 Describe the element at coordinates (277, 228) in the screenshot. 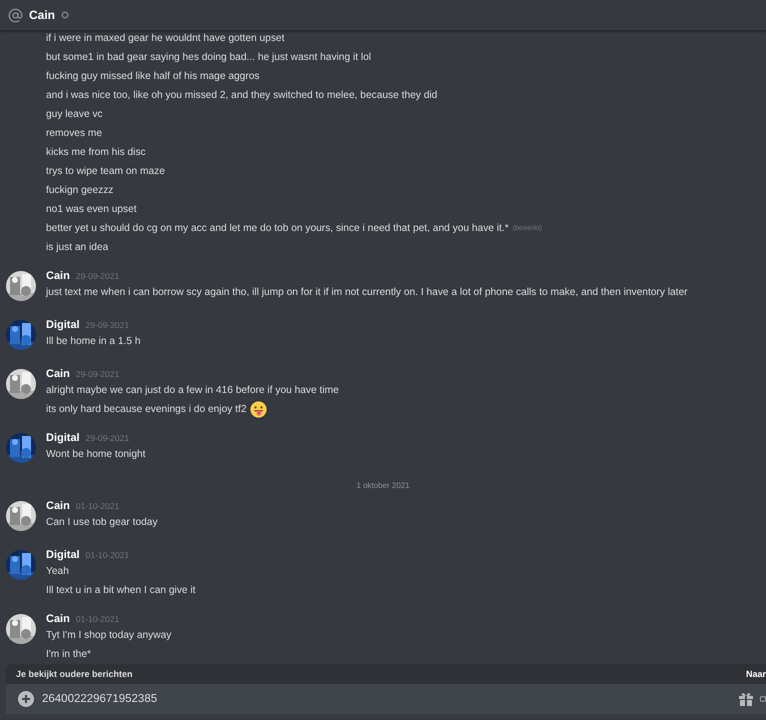

I see `message-text: better yet u should do cg on my acc and let me do tob on yours, since i need that pet, and you have it.*` at that location.